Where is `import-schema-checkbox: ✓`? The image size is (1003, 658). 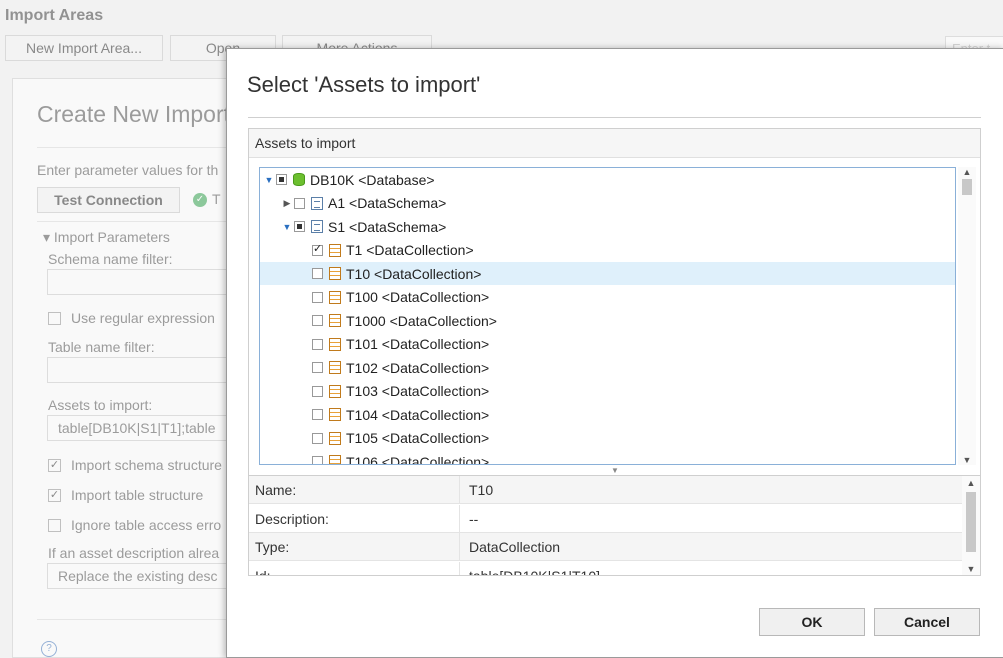
import-schema-checkbox: ✓ is located at coordinates (54, 465).